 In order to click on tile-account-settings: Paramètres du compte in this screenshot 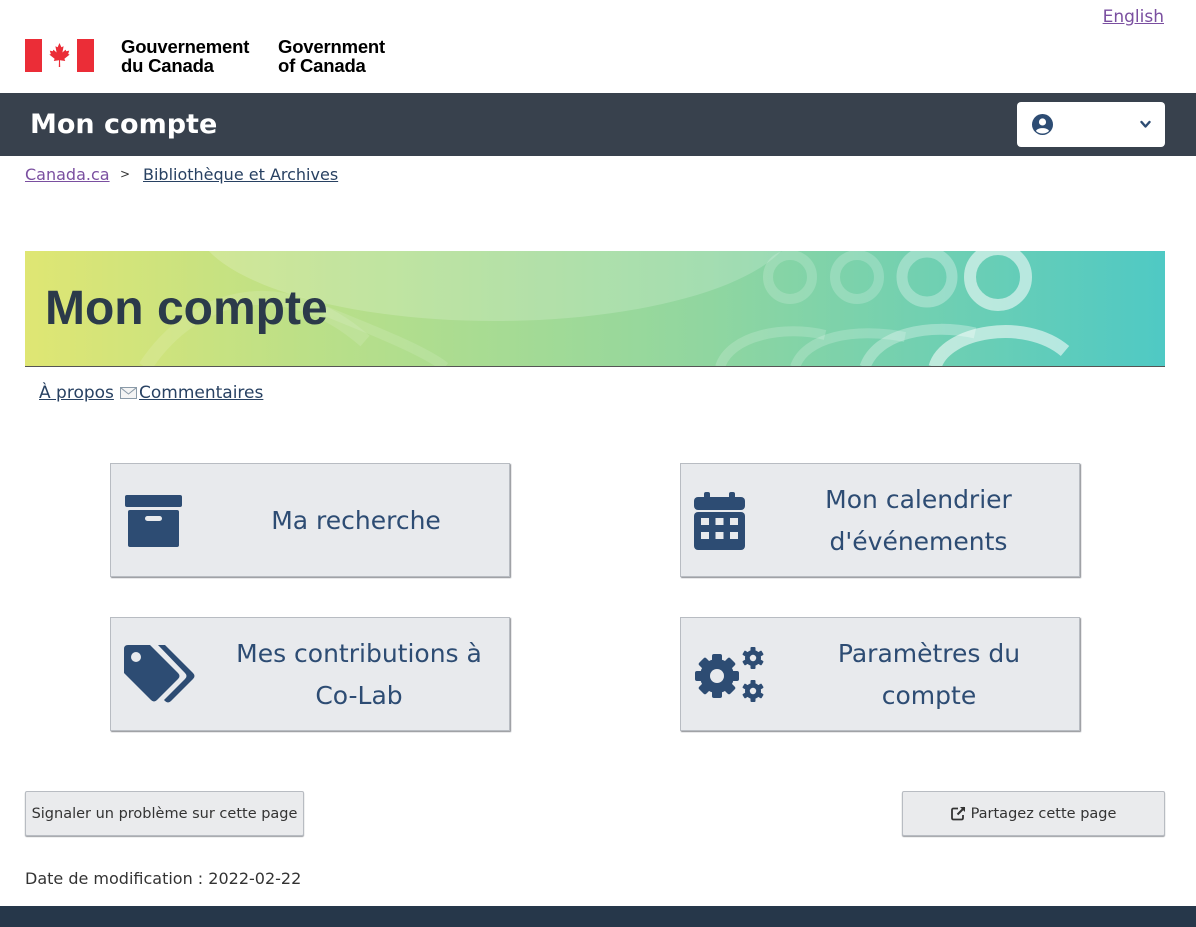, I will do `click(880, 674)`.